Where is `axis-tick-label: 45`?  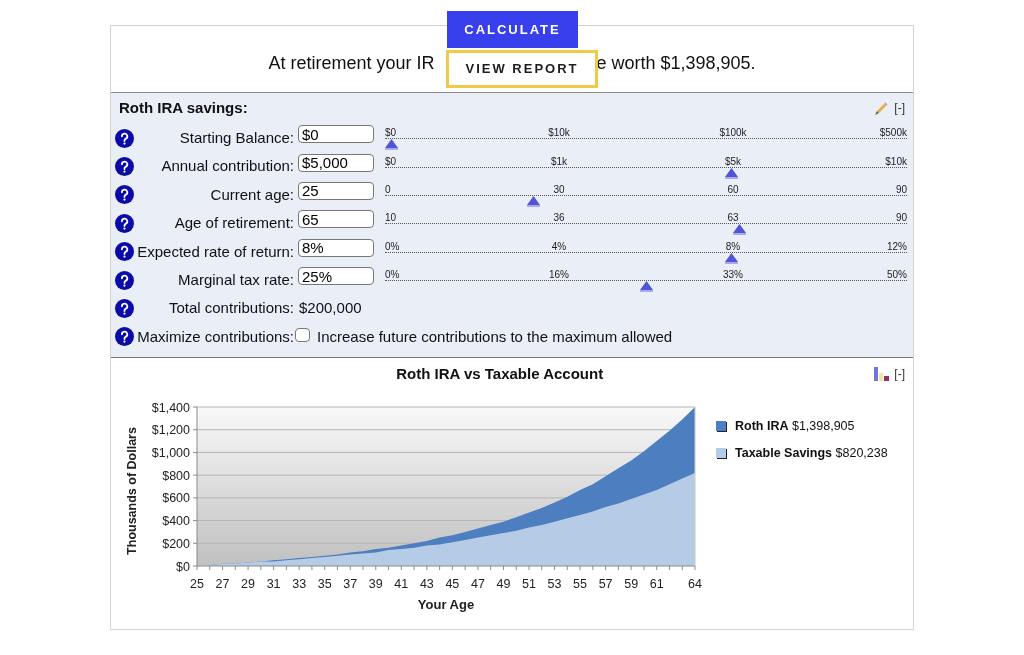 axis-tick-label: 45 is located at coordinates (452, 584).